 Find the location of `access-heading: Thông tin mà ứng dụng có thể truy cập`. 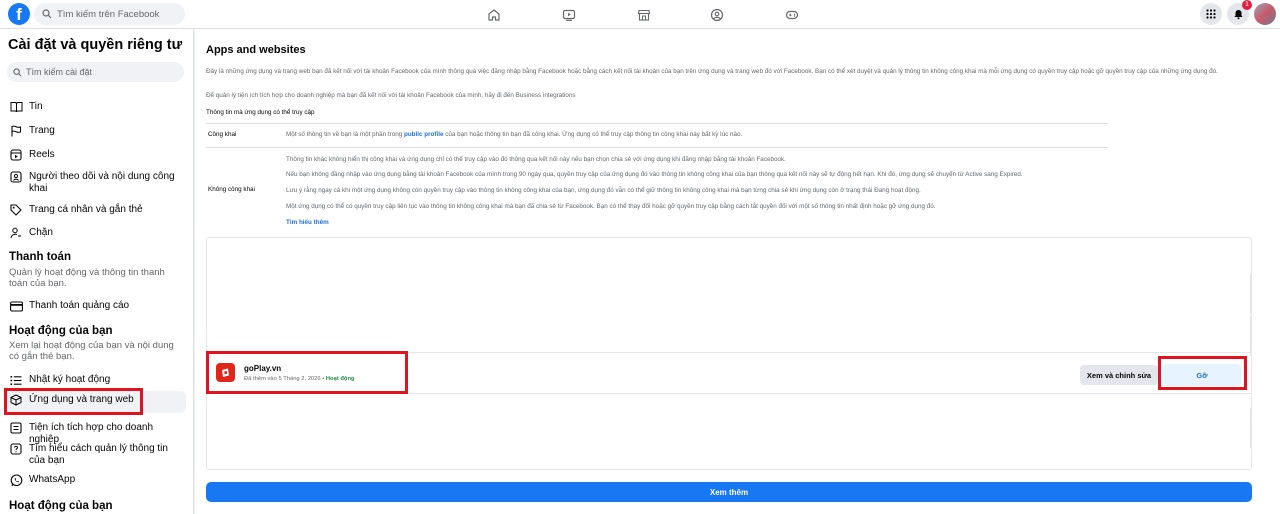

access-heading: Thông tin mà ứng dụng có thể truy cập is located at coordinates (260, 112).